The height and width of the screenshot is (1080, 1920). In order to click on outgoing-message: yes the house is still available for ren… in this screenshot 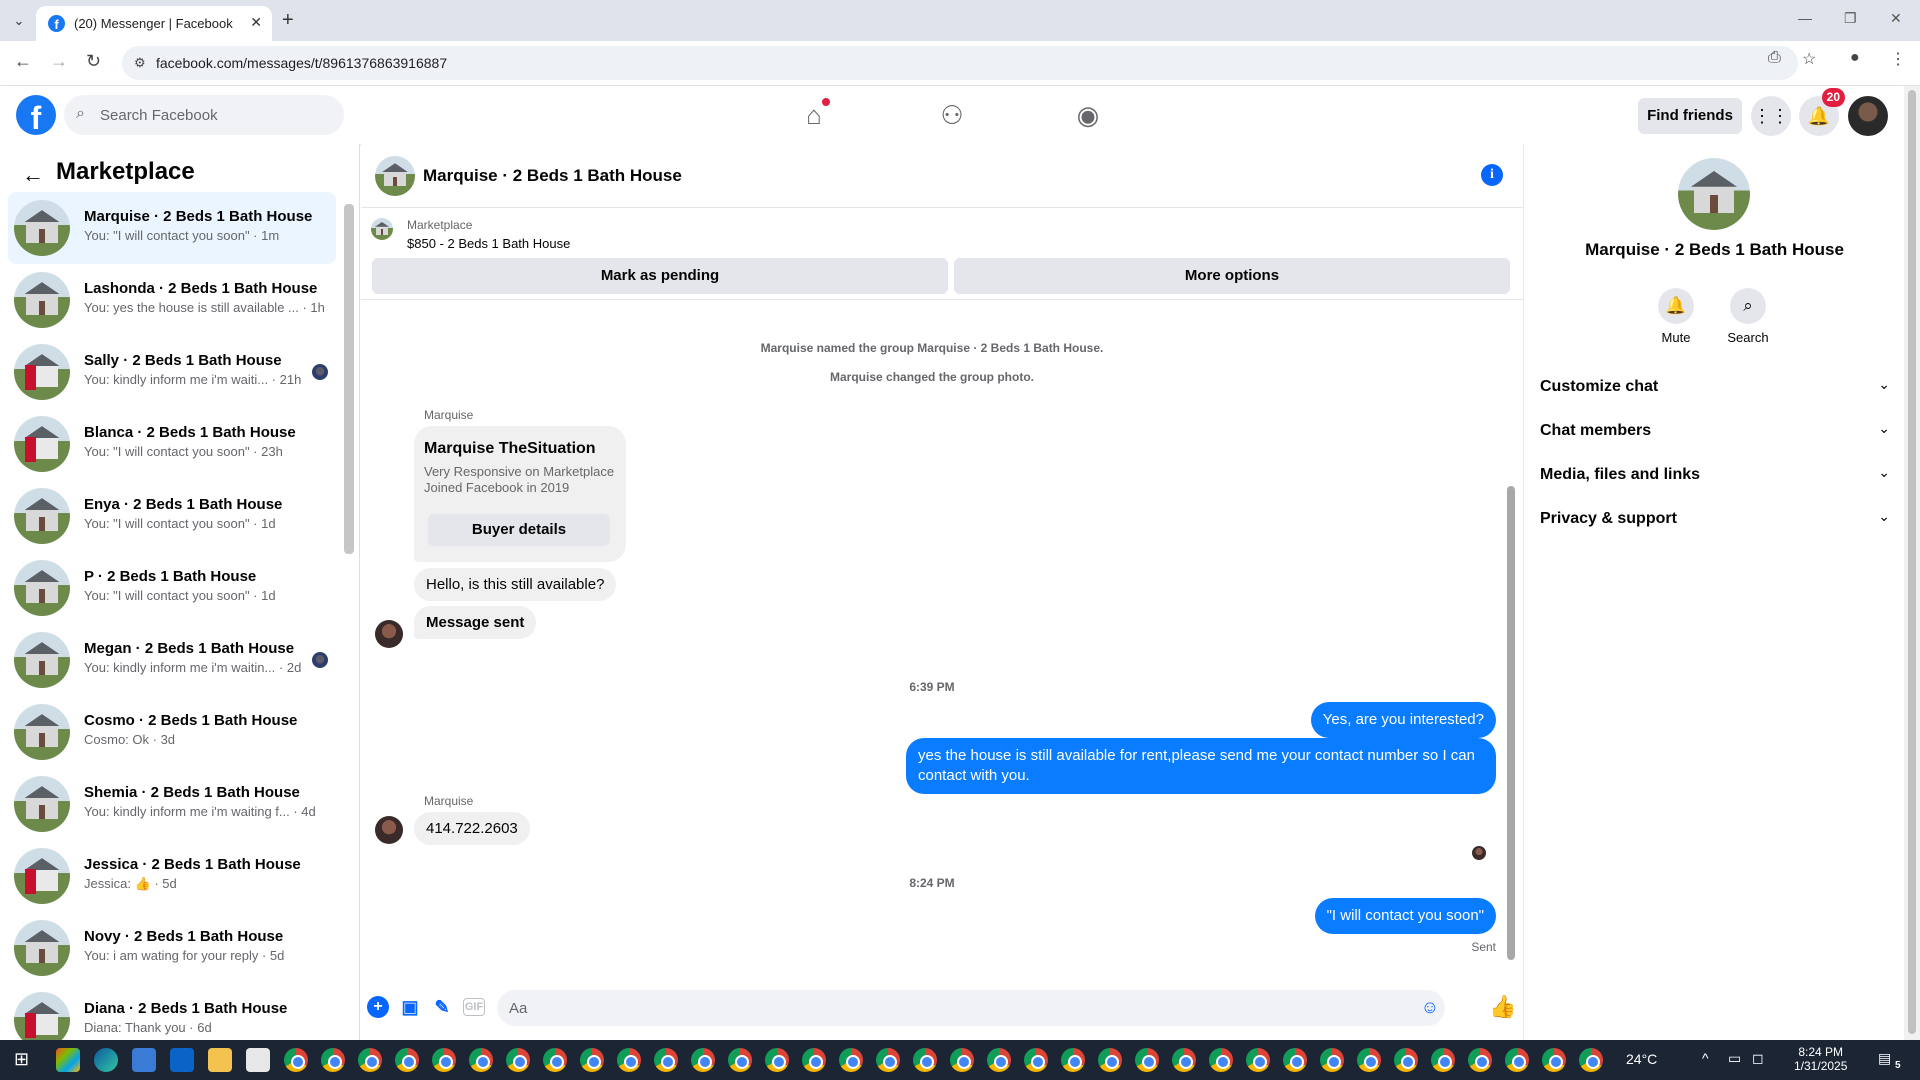, I will do `click(1201, 766)`.